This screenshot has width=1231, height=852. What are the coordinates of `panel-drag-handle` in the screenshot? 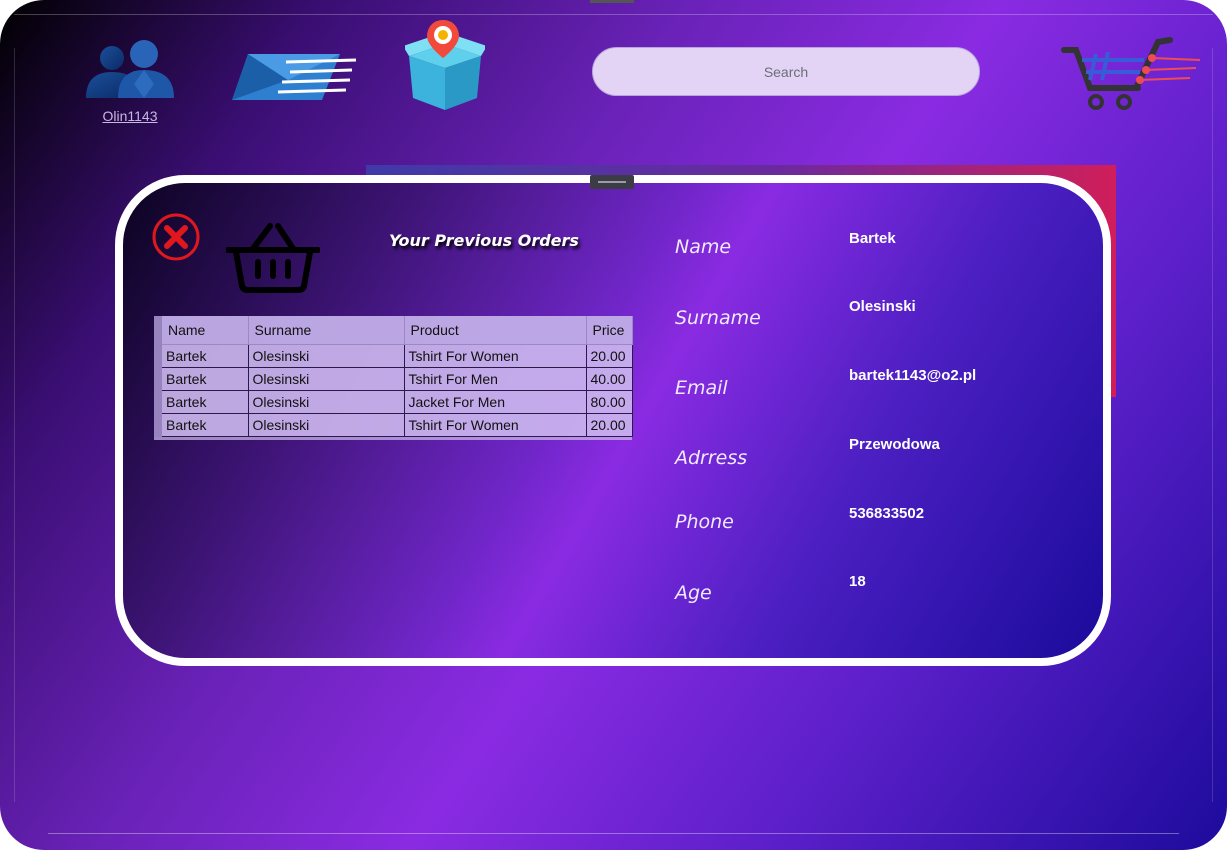 It's located at (612, 182).